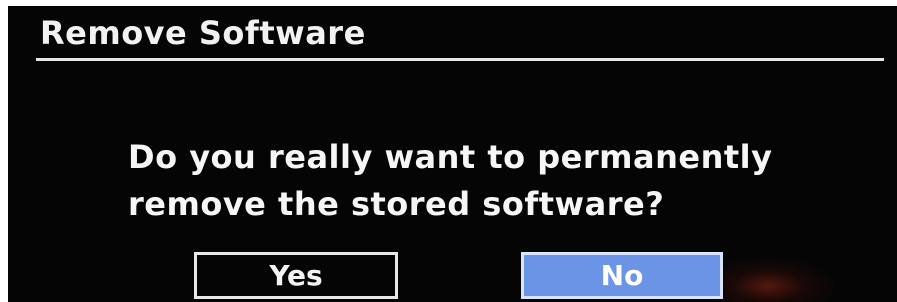 The image size is (897, 302). Describe the element at coordinates (203, 33) in the screenshot. I see `dialog-title: Remove Software` at that location.